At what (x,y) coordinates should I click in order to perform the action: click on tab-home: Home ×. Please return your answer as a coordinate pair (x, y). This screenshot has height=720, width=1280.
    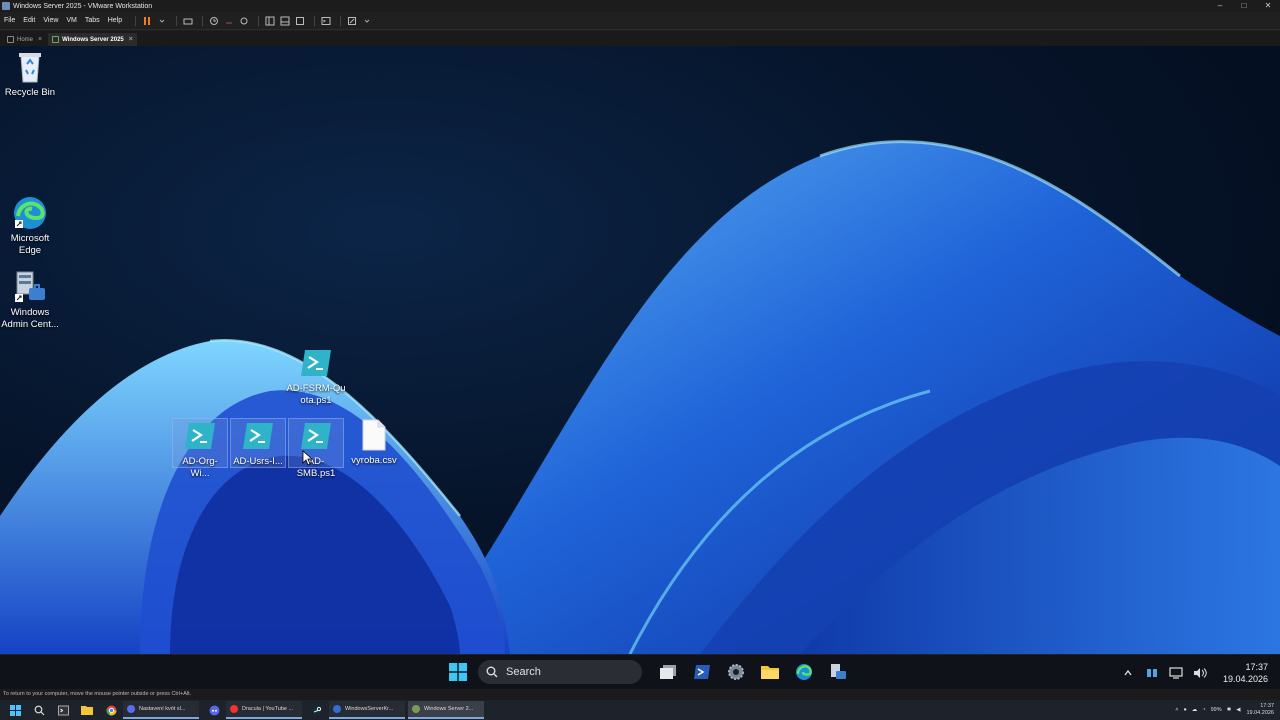
    Looking at the image, I should click on (24, 39).